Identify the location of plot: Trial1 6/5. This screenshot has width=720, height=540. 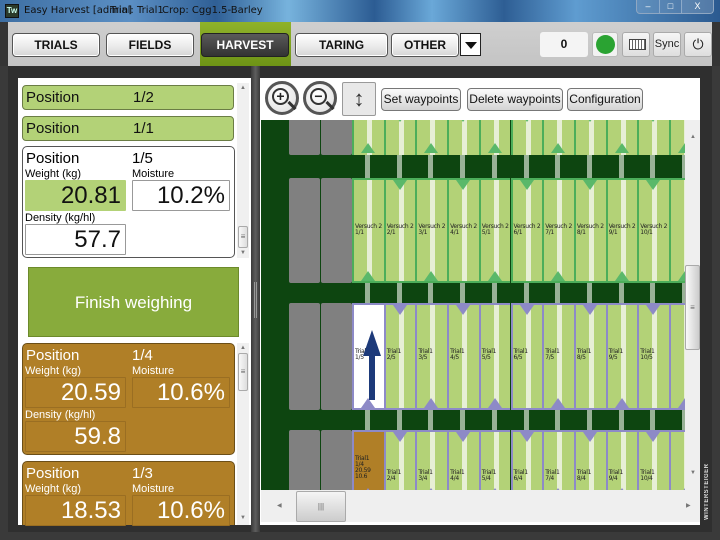
(526, 356).